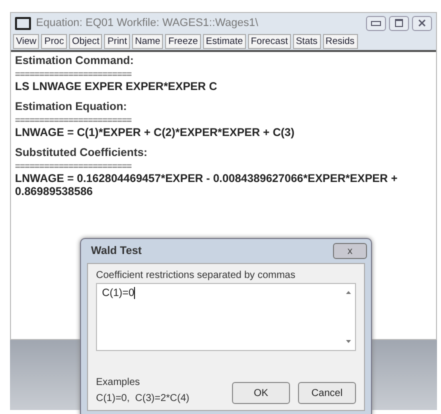  Describe the element at coordinates (71, 107) in the screenshot. I see `section-heading: Estimation Equation:` at that location.